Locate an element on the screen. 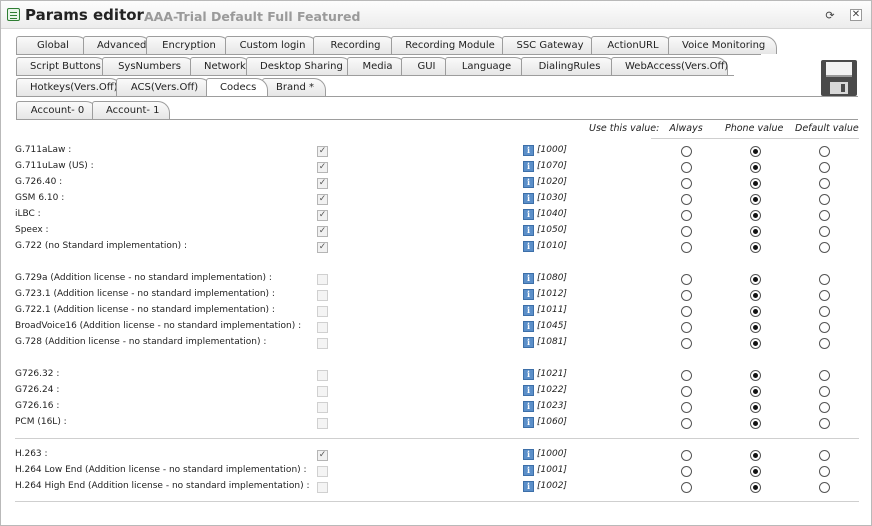  account-tab-account-0: Account- 0 is located at coordinates (57, 110).